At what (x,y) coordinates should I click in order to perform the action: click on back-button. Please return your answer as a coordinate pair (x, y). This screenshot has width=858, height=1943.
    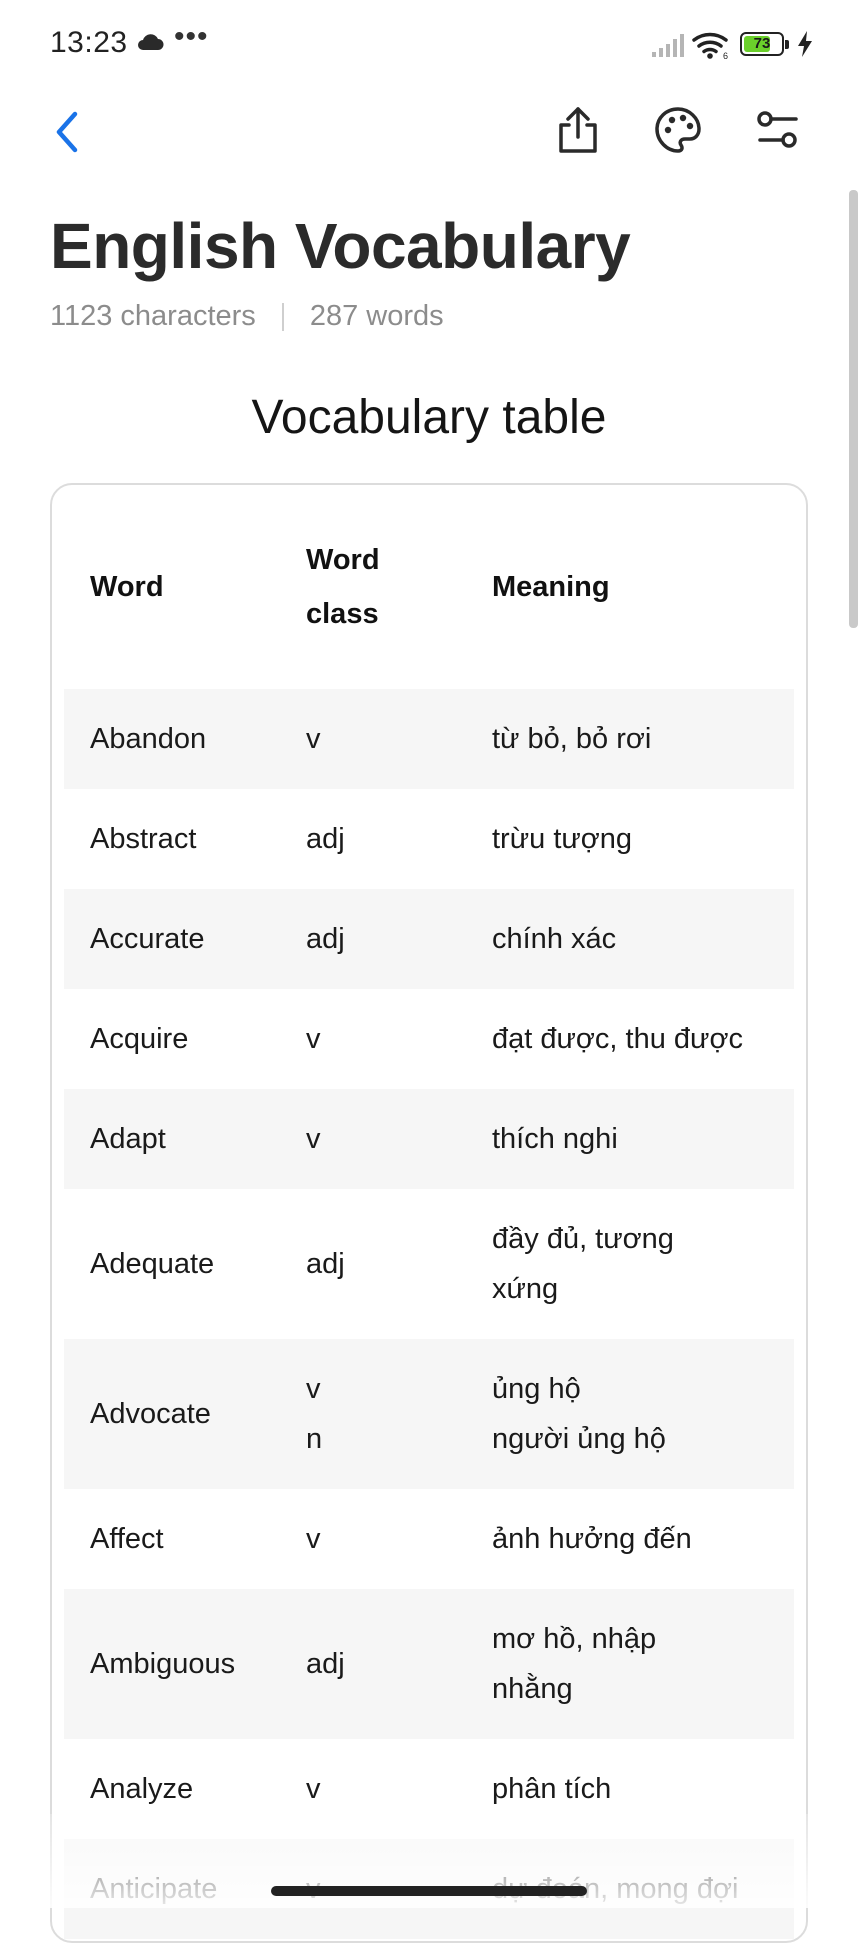
    Looking at the image, I should click on (68, 132).